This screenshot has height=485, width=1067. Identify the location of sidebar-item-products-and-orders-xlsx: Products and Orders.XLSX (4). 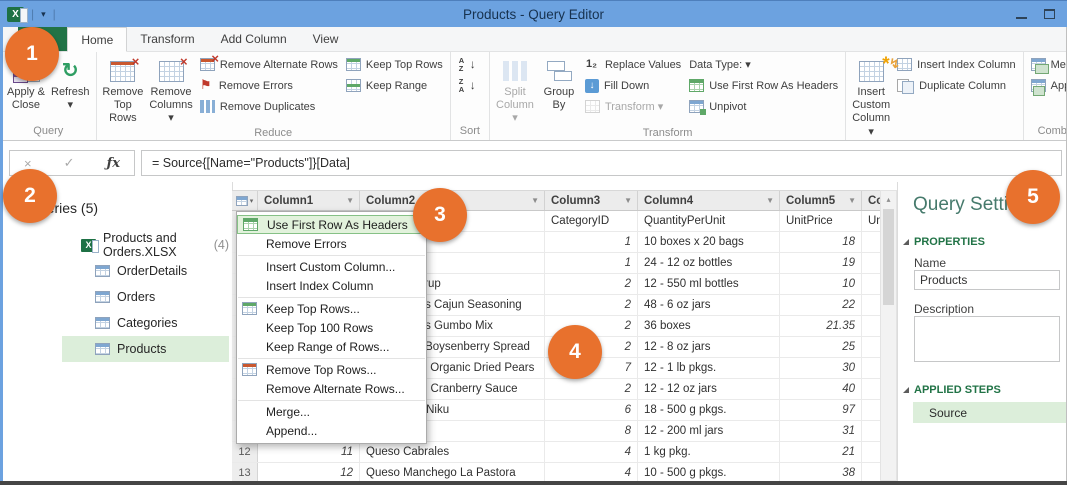
(145, 245).